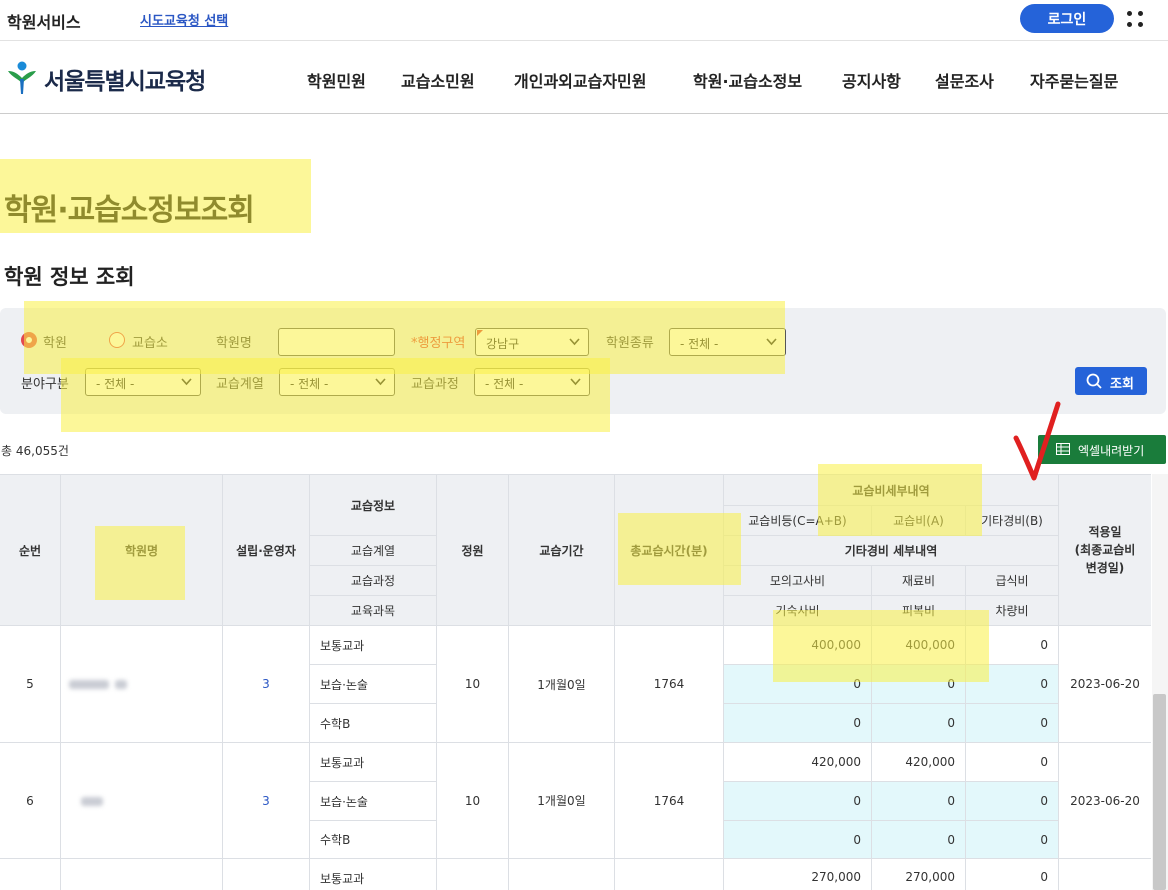 The width and height of the screenshot is (1168, 890). I want to click on header-teach-subject: 교육과목, so click(372, 610).